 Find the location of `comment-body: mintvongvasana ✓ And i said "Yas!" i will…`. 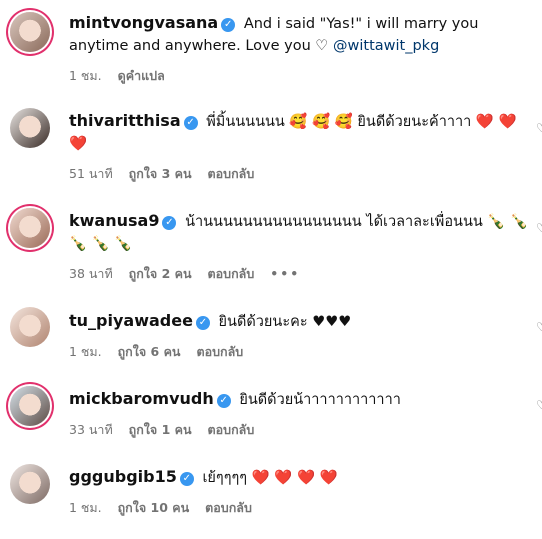

comment-body: mintvongvasana ✓ And i said "Yas!" i will… is located at coordinates (300, 34).